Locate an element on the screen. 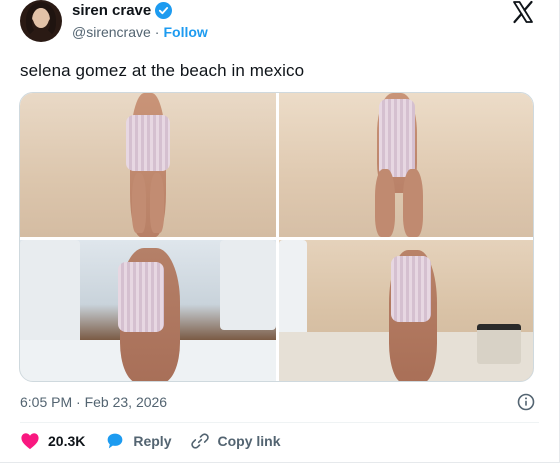 This screenshot has width=560, height=463. heart-icon is located at coordinates (30, 441).